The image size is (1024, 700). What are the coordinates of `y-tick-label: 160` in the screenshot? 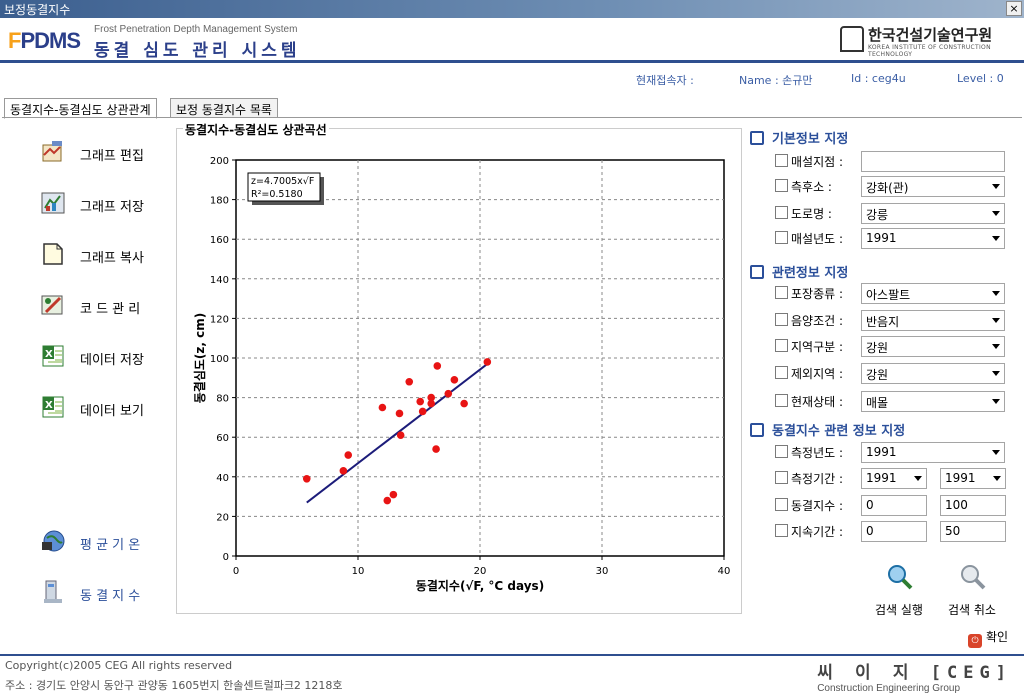 It's located at (219, 240).